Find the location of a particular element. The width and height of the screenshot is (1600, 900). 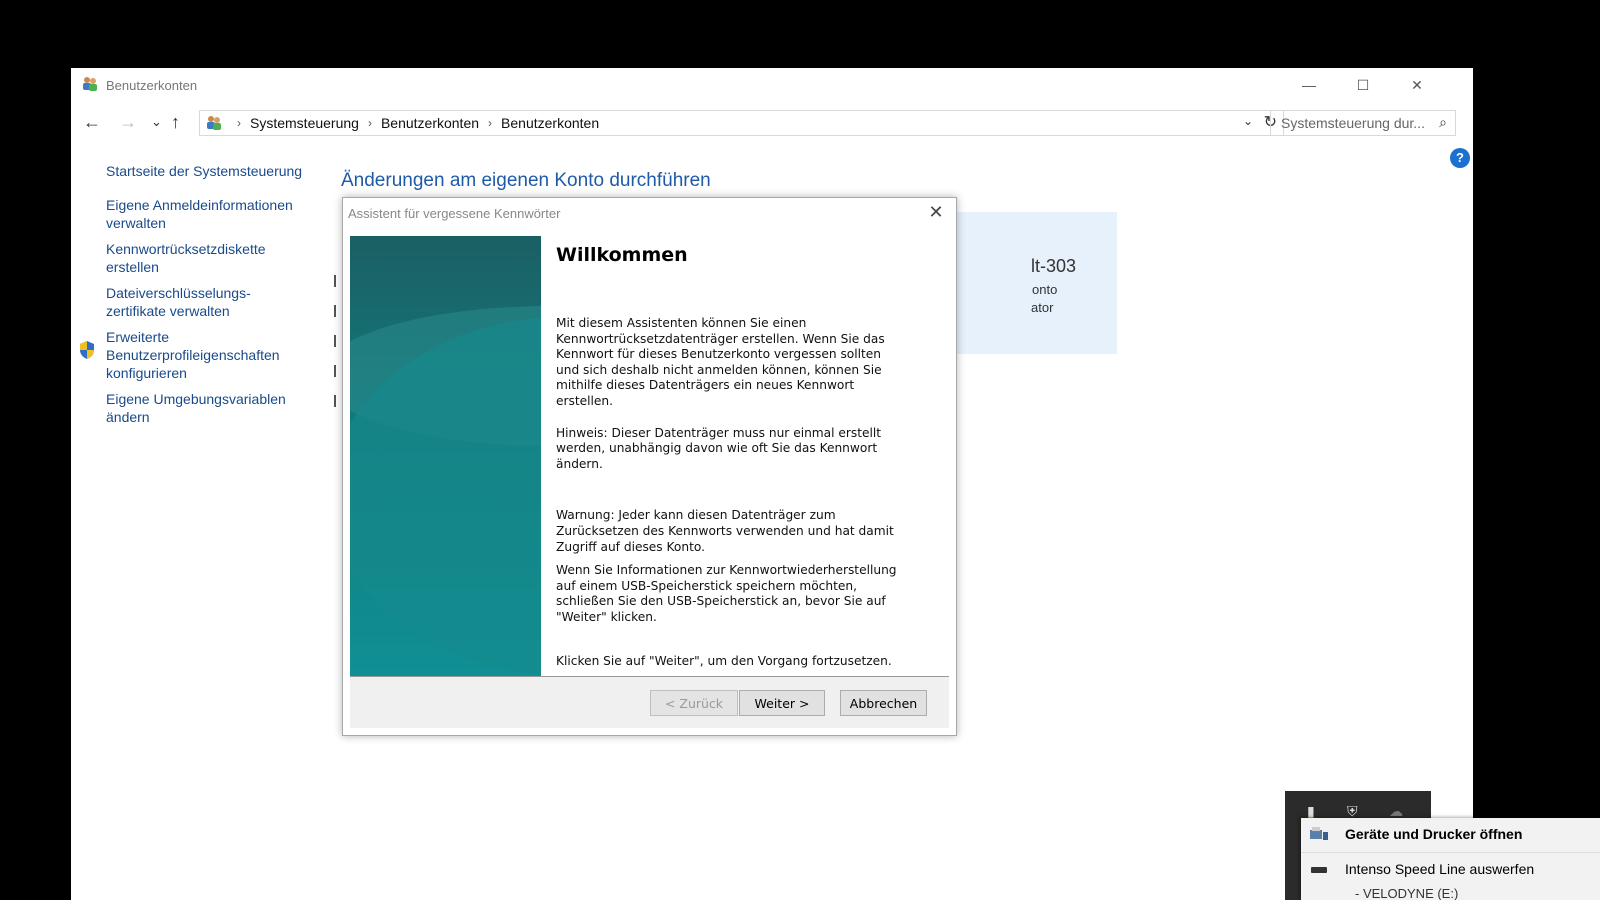

title-bar: Benutzerkonten — ☐ ✕ is located at coordinates (772, 85).